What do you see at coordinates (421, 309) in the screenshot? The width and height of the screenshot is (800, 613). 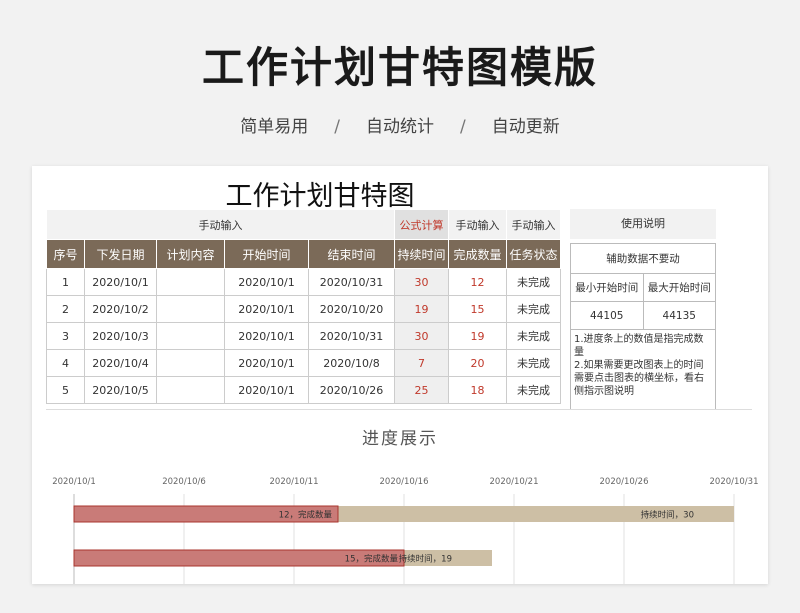 I see `cell-duration: 19` at bounding box center [421, 309].